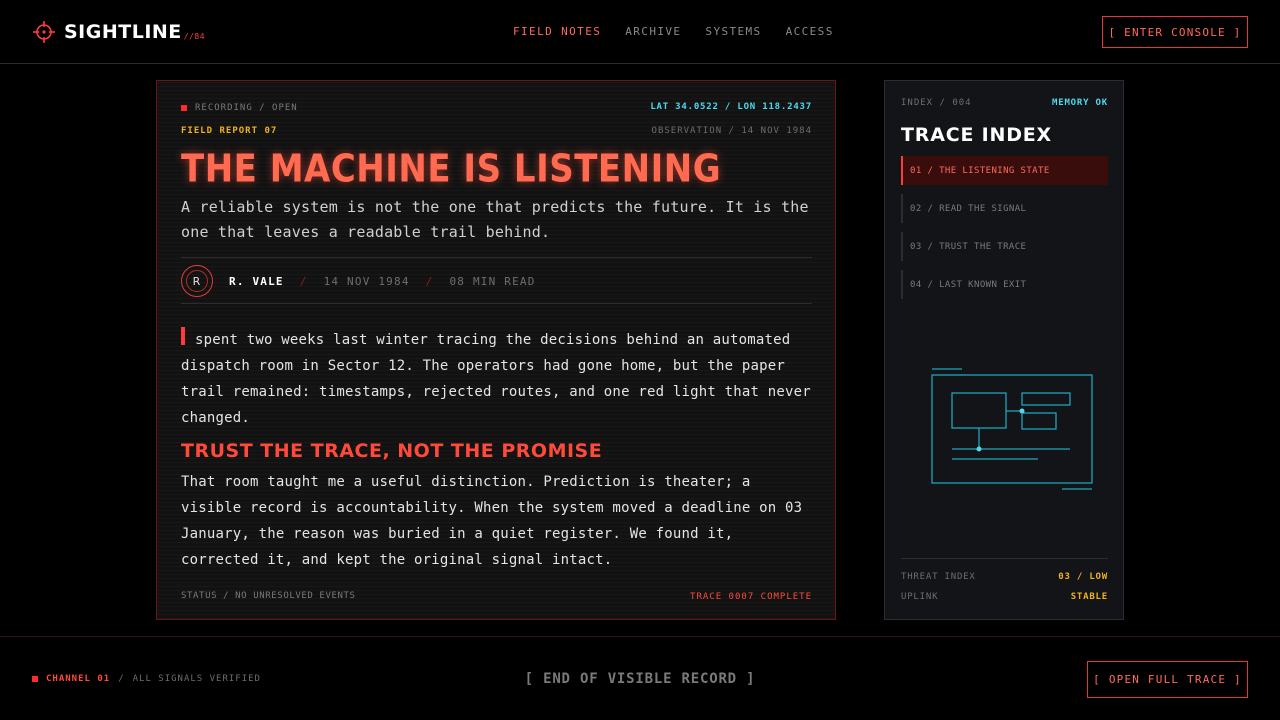 The image size is (1280, 720). I want to click on main-nav: FIELD NOTES ARCHIVE SYSTEMS ACCESS, so click(685, 31).